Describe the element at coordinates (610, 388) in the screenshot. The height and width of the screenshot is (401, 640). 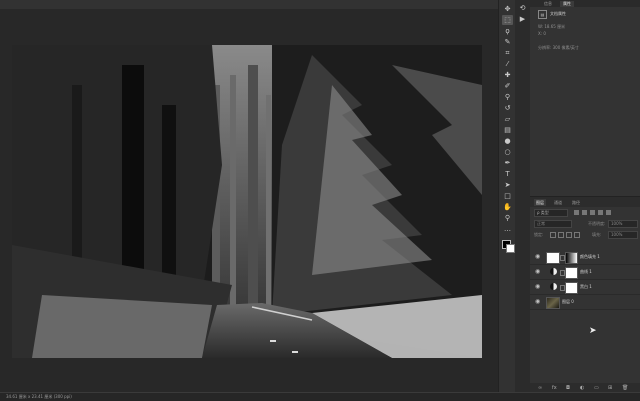
I see `new-layer-icon: ⊞` at that location.